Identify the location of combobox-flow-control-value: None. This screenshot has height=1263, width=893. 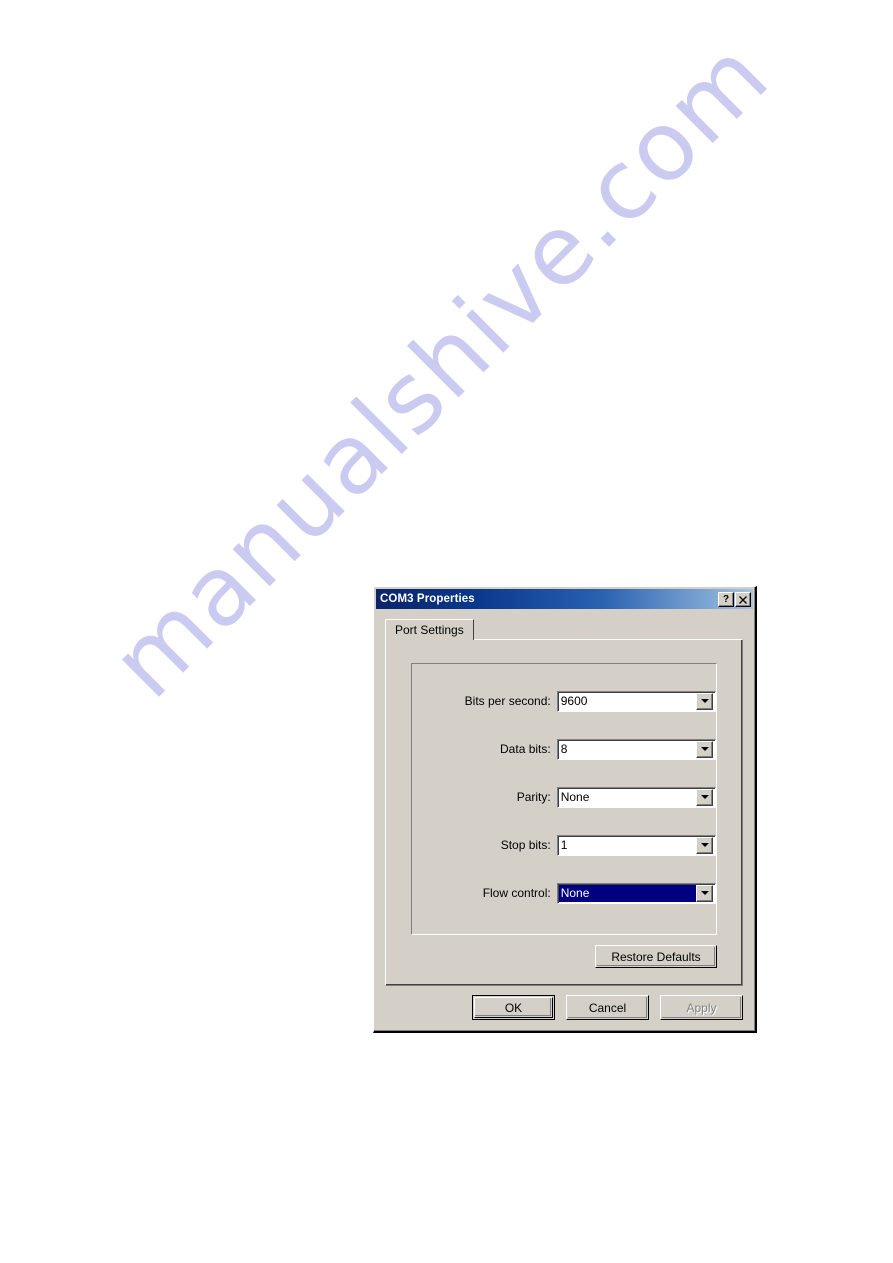
(627, 893).